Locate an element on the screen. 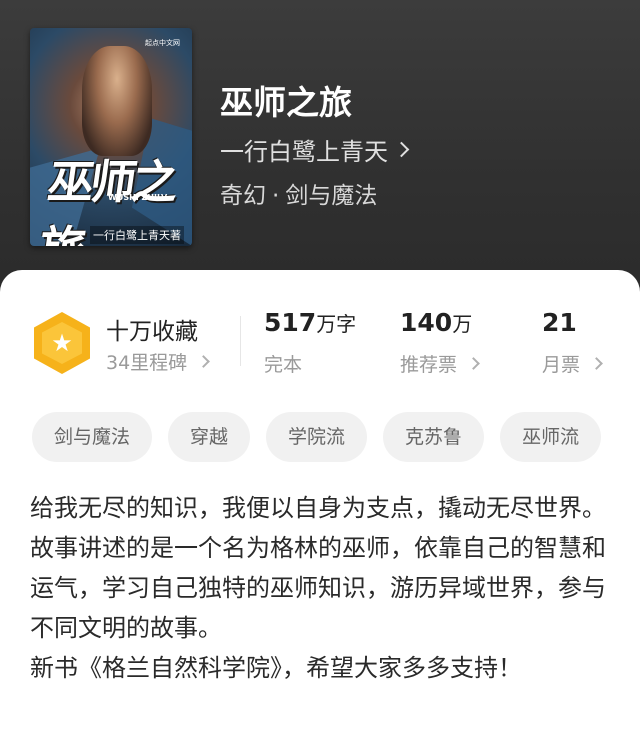 The height and width of the screenshot is (730, 640). tag-chip: 剑与魔法 is located at coordinates (92, 437).